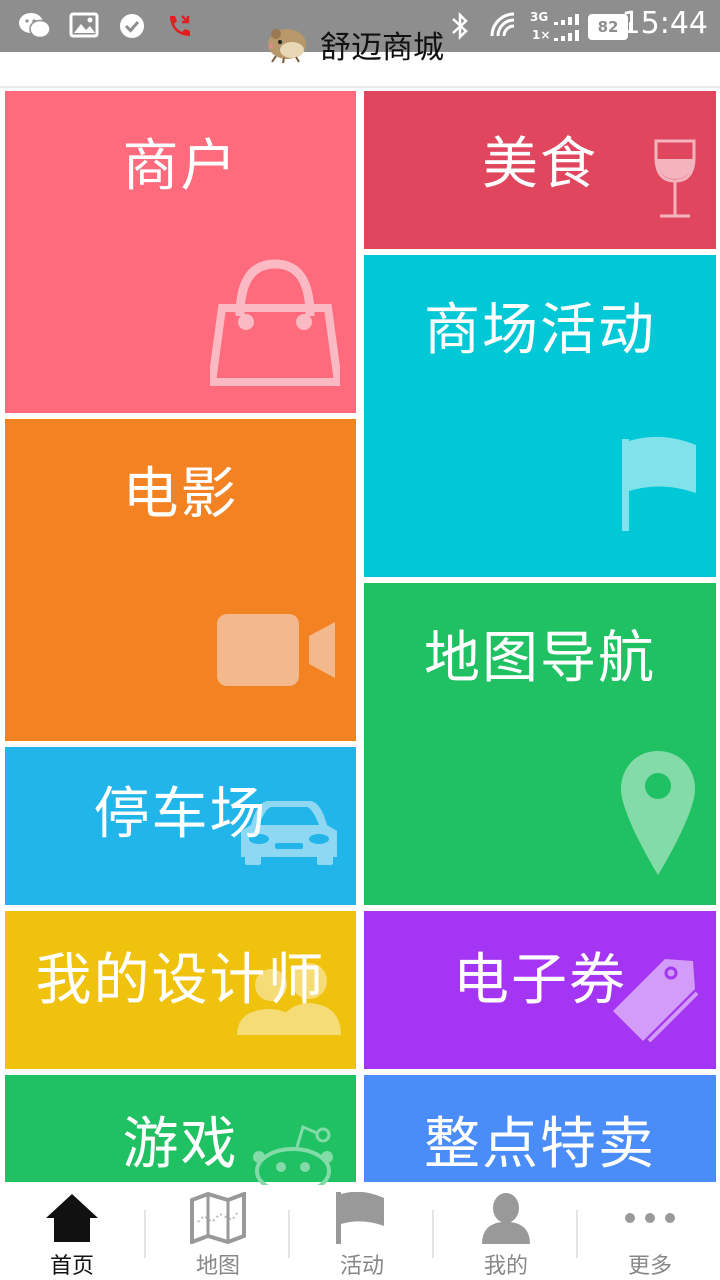 The width and height of the screenshot is (720, 1280). I want to click on nav-item-more: 更多, so click(649, 1231).